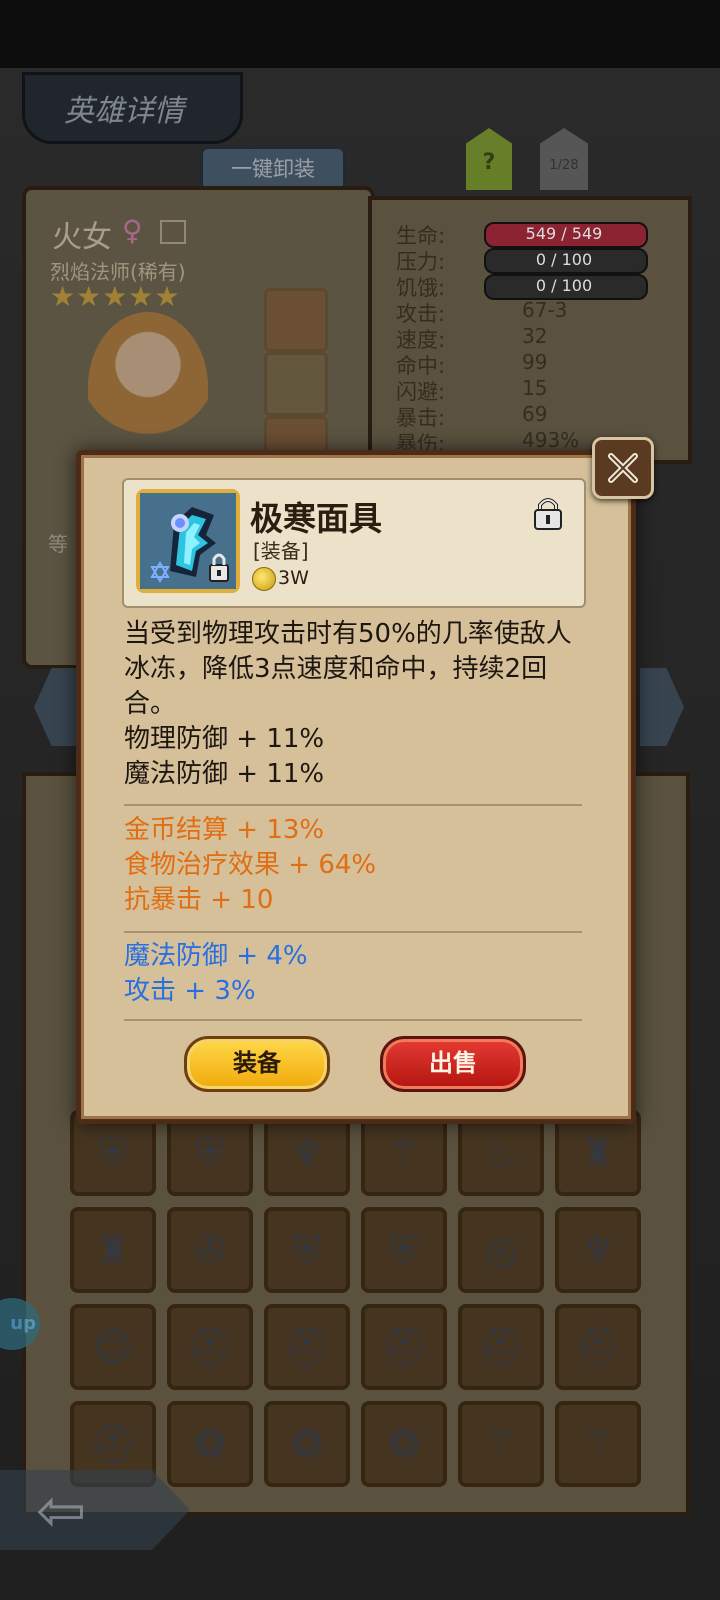  Describe the element at coordinates (360, 34) in the screenshot. I see `status-bar` at that location.